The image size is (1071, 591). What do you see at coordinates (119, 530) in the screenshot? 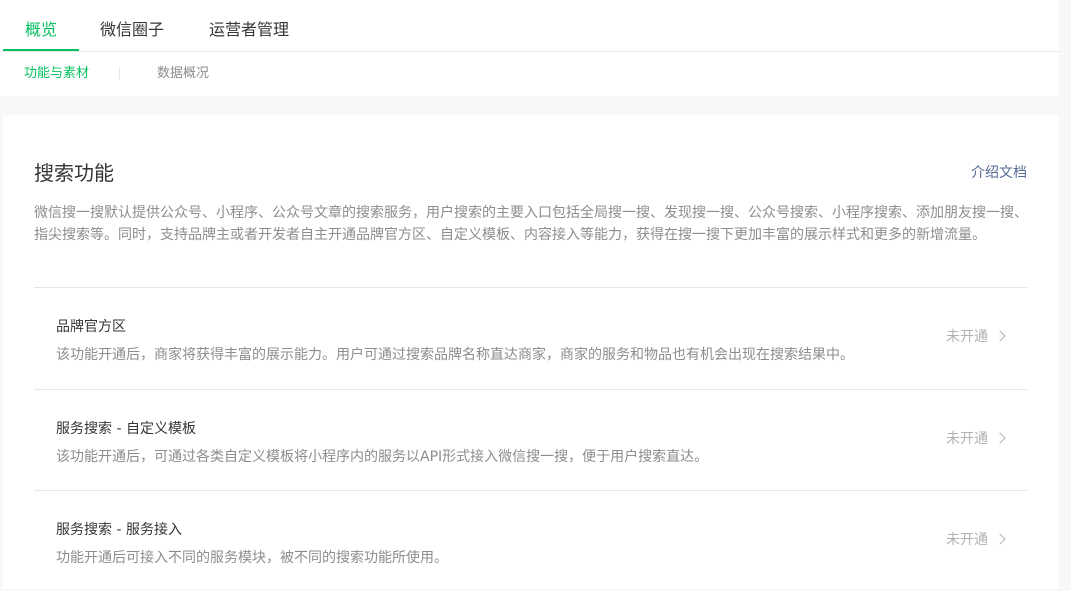
I see `feature-item-title: 服务搜索 - 服务接入` at bounding box center [119, 530].